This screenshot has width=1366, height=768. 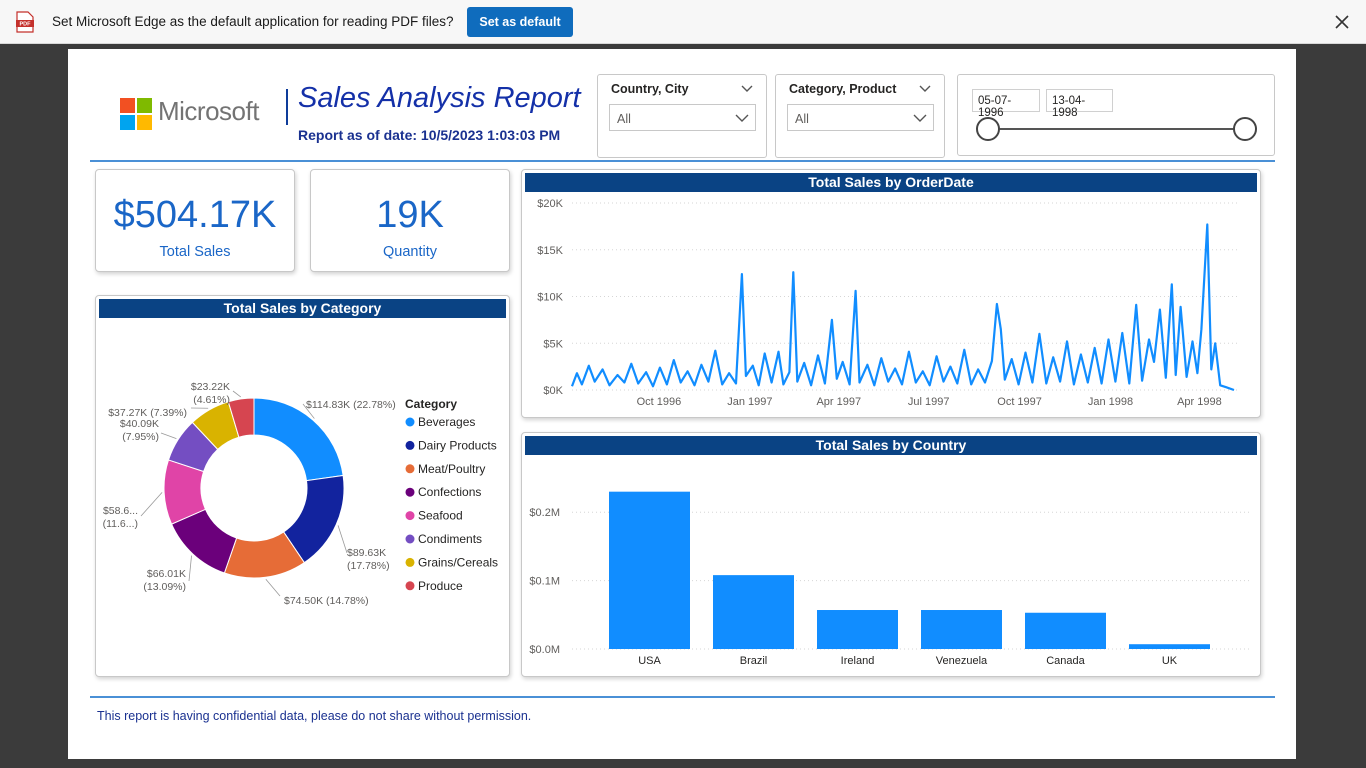 What do you see at coordinates (550, 204) in the screenshot?
I see `y-tick-label: $20K` at bounding box center [550, 204].